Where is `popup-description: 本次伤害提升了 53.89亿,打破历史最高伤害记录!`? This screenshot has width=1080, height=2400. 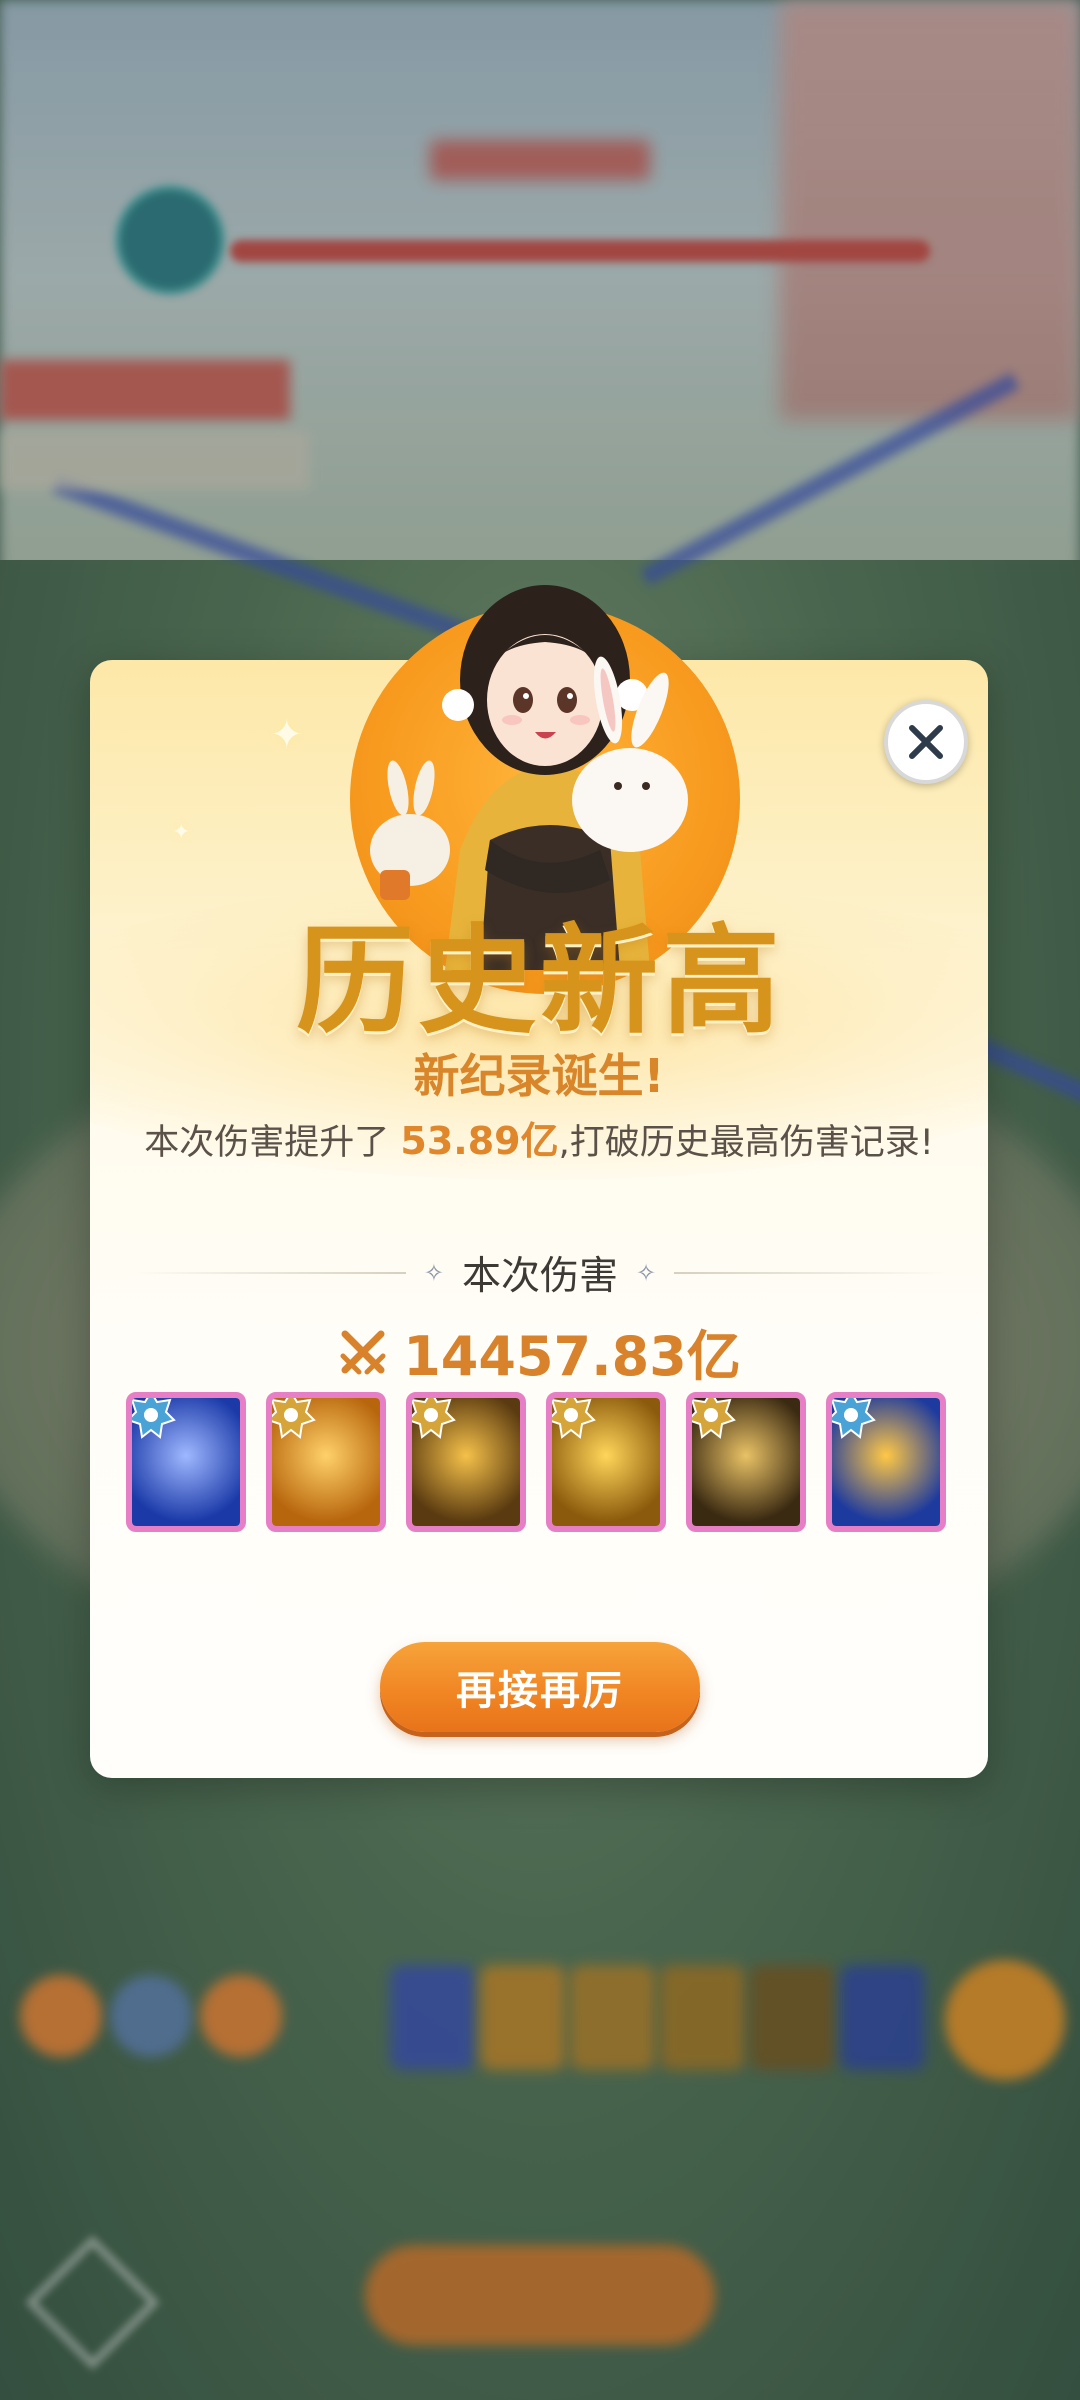
popup-description: 本次伤害提升了 53.89亿,打破历史最高伤害记录! is located at coordinates (539, 1137).